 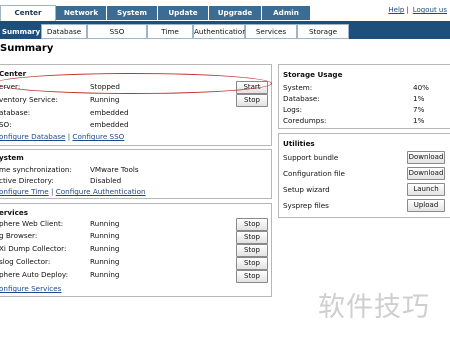 I want to click on tab-summary: Summary, so click(x=21, y=31).